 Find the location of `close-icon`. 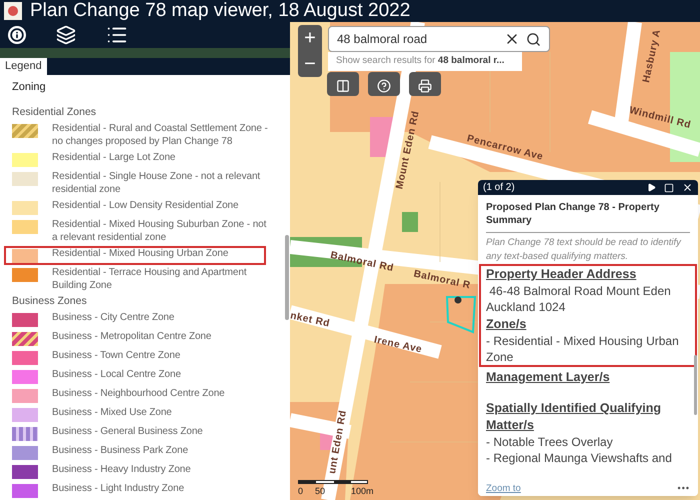

close-icon is located at coordinates (687, 187).